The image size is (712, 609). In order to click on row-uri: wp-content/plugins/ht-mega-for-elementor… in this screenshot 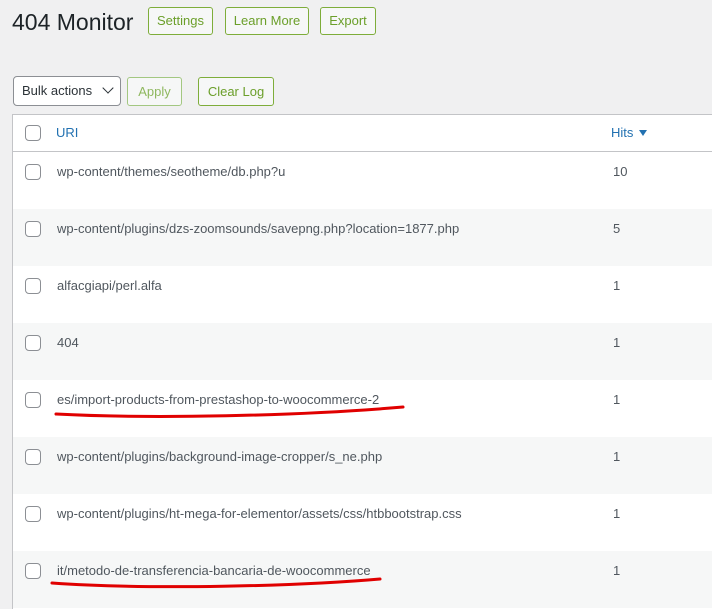, I will do `click(259, 513)`.